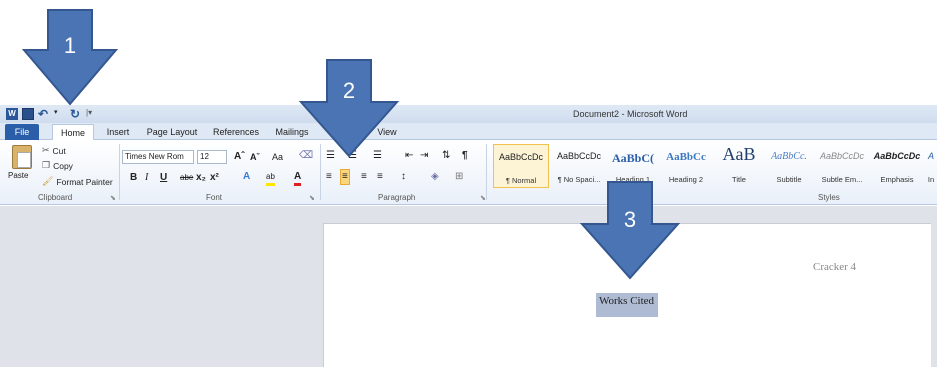 The image size is (937, 367). Describe the element at coordinates (172, 132) in the screenshot. I see `tab-page-layout: Page Layout` at that location.